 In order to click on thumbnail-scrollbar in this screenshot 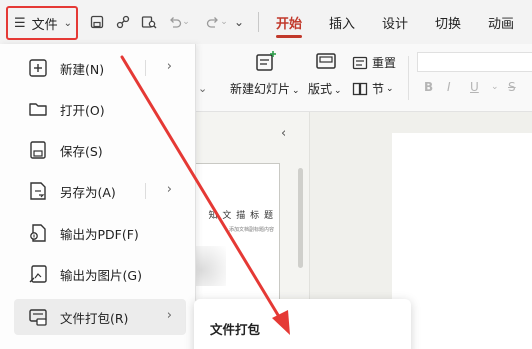, I will do `click(300, 218)`.